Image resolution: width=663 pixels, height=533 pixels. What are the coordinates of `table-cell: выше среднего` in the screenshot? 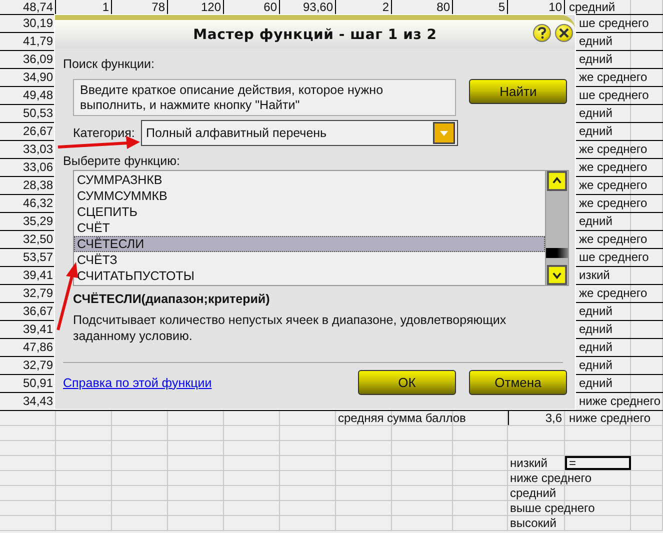 It's located at (552, 508).